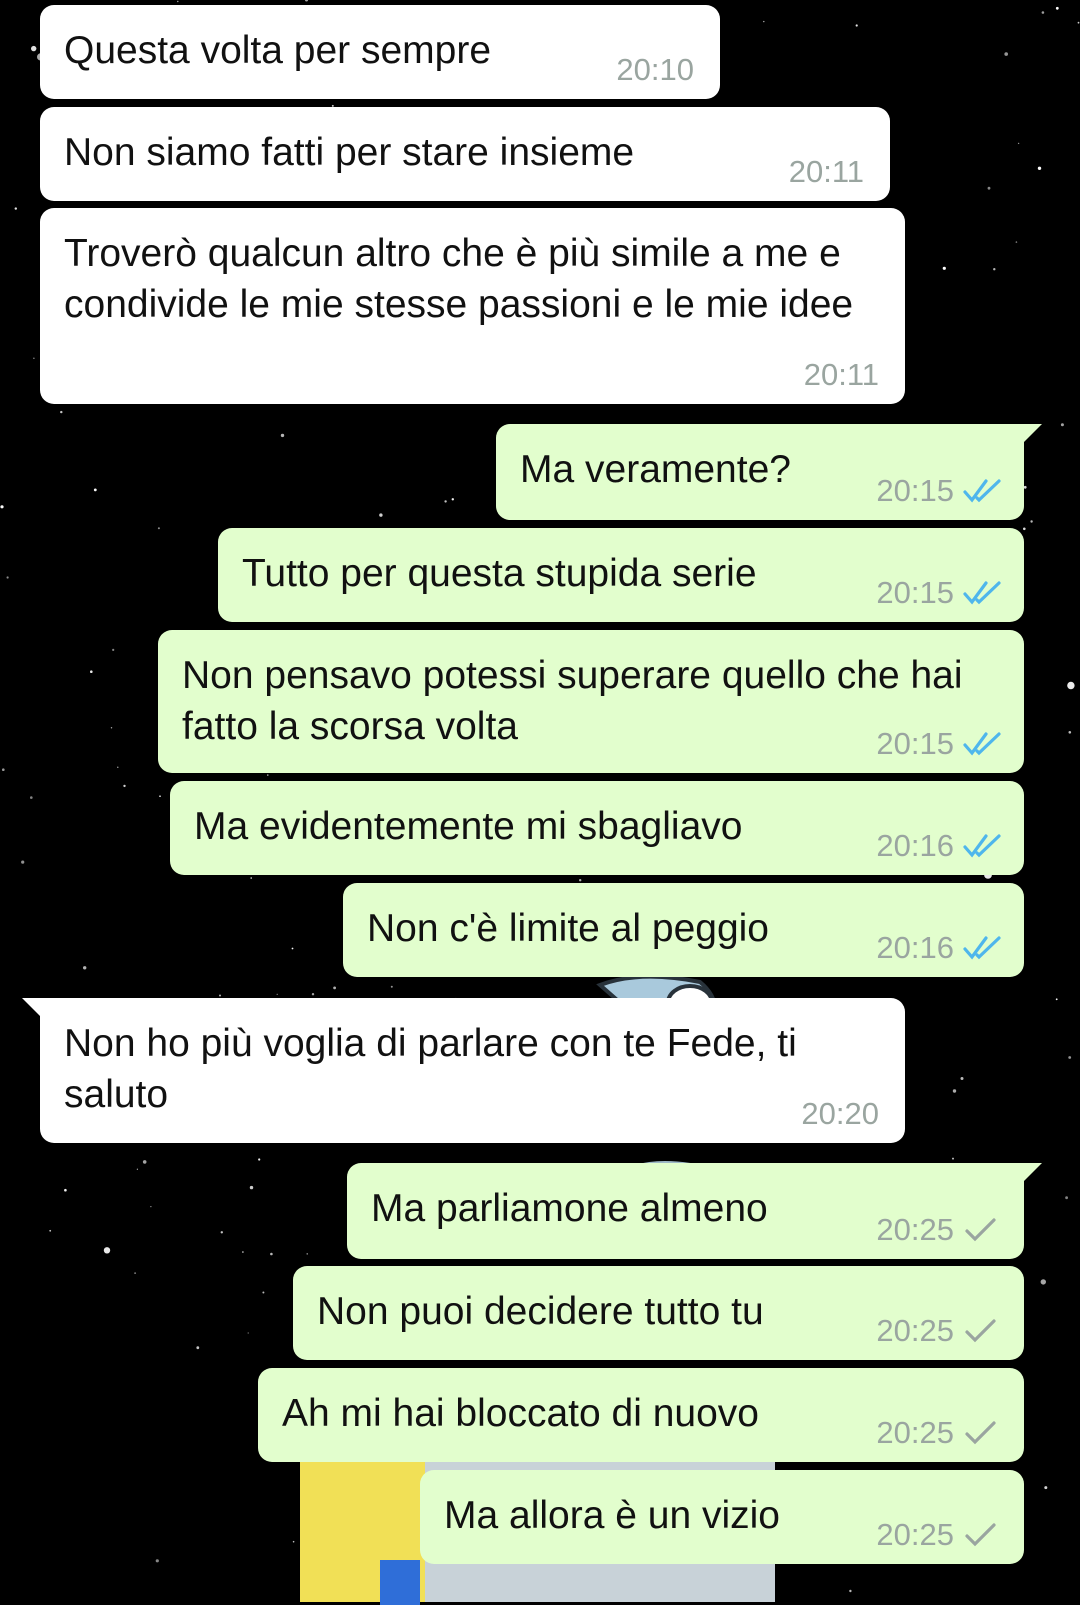 The image size is (1080, 1605). What do you see at coordinates (722, 1517) in the screenshot?
I see `outgoing-message-bubble: Ma allora è un vizio 20:25` at bounding box center [722, 1517].